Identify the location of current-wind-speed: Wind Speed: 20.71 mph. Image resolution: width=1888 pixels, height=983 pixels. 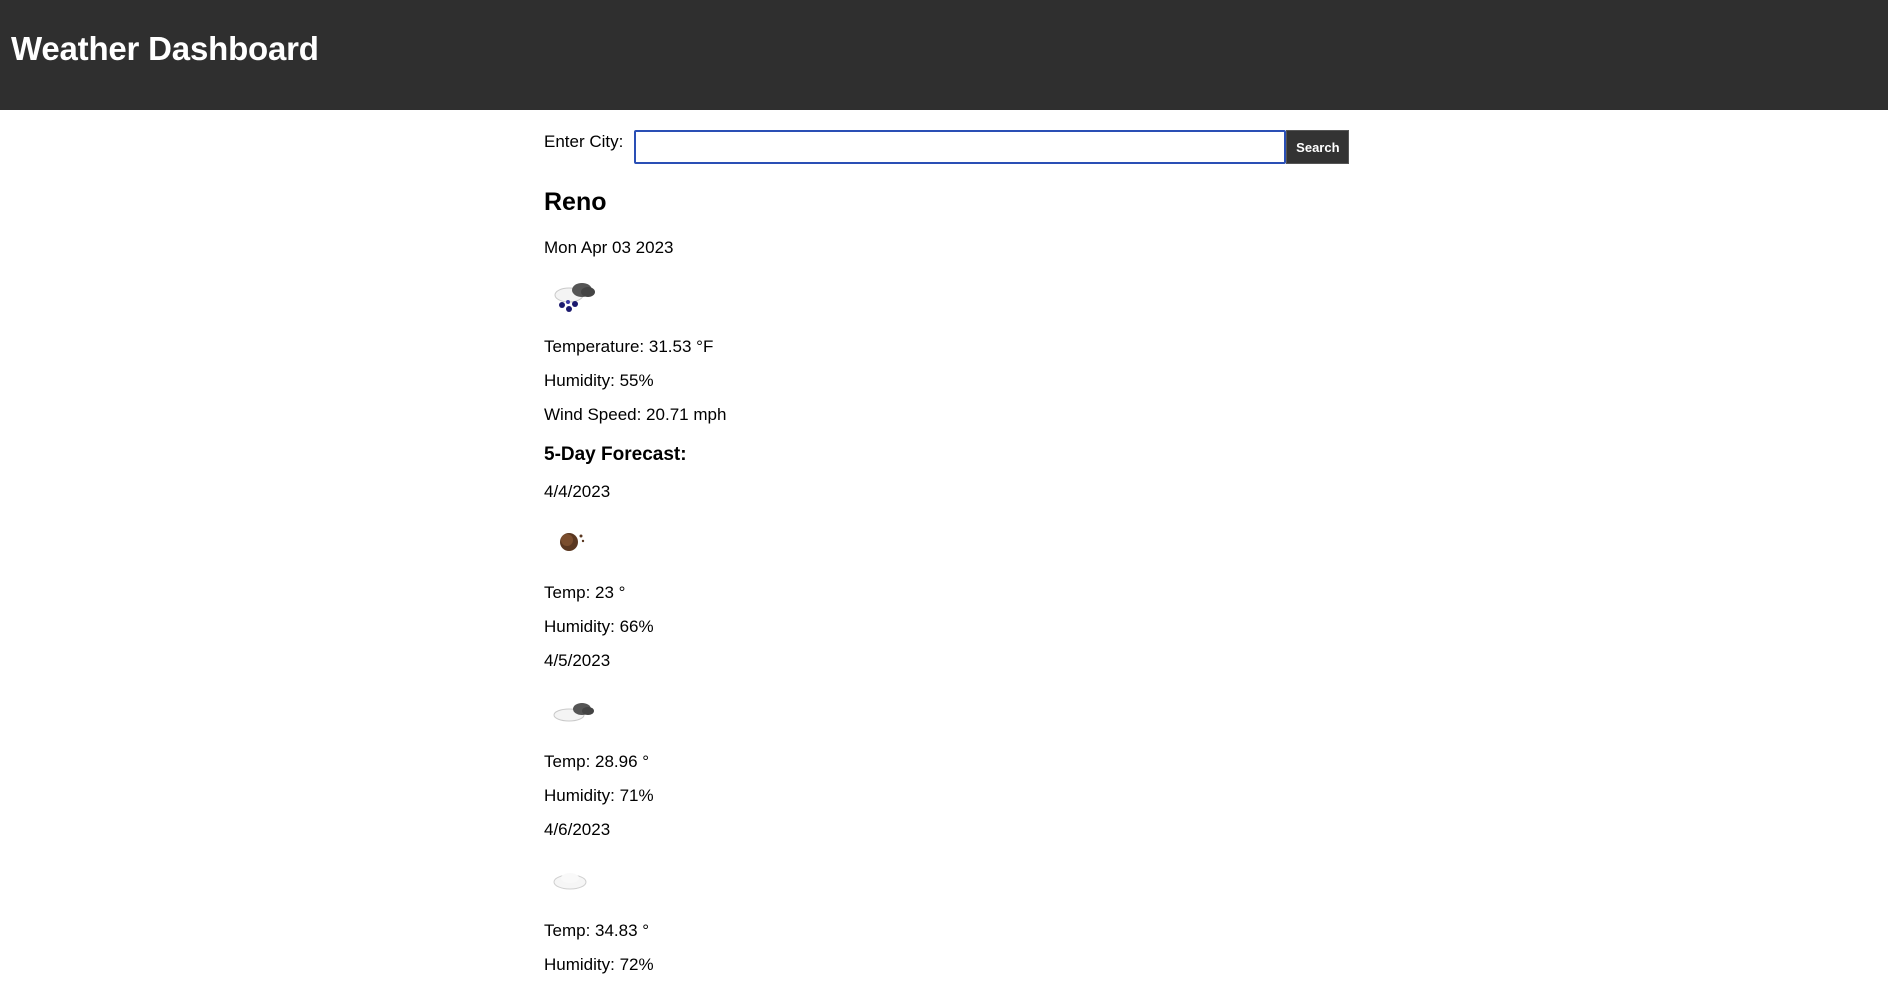
(635, 414).